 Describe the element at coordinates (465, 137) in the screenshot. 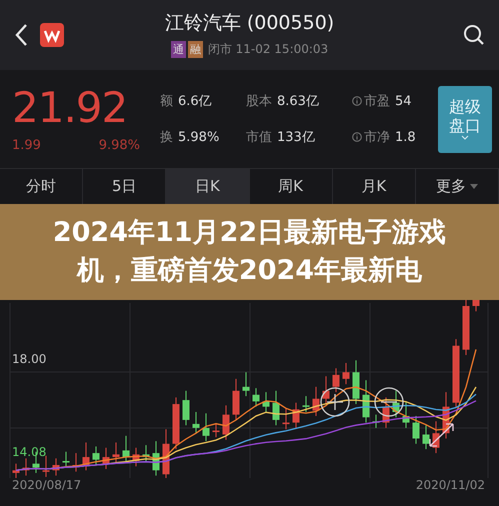

I see `chevron-down-icon` at that location.